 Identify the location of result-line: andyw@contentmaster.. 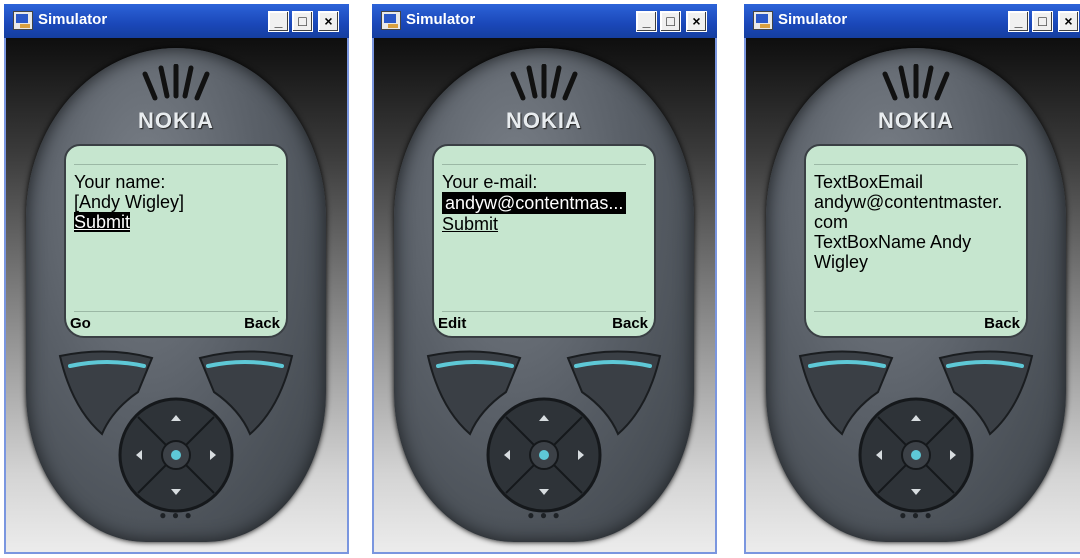
(908, 202).